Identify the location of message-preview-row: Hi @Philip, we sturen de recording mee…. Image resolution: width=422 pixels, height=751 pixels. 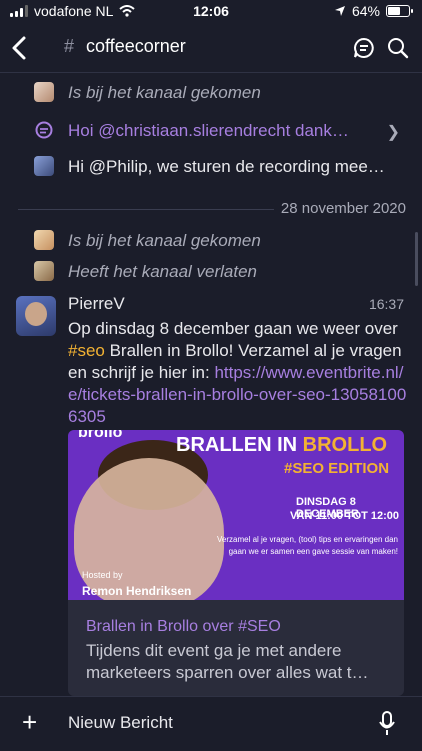
(211, 167).